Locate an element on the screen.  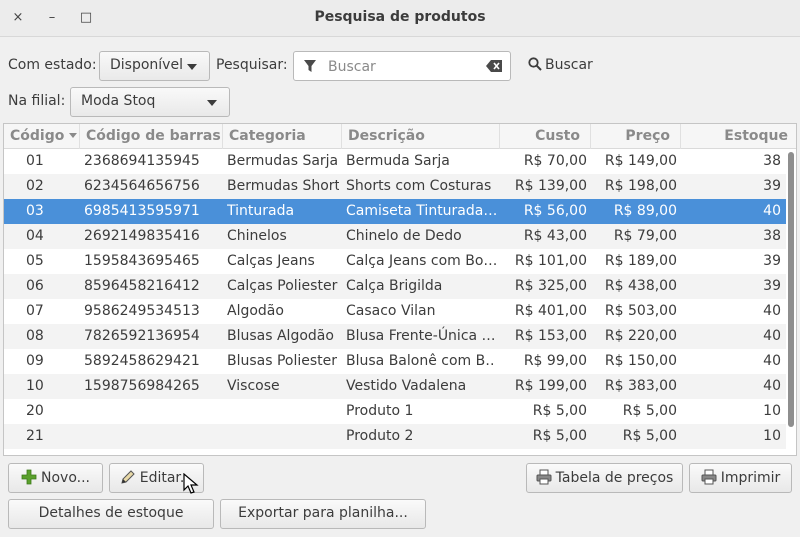
cell-codigo: 05 is located at coordinates (35, 261).